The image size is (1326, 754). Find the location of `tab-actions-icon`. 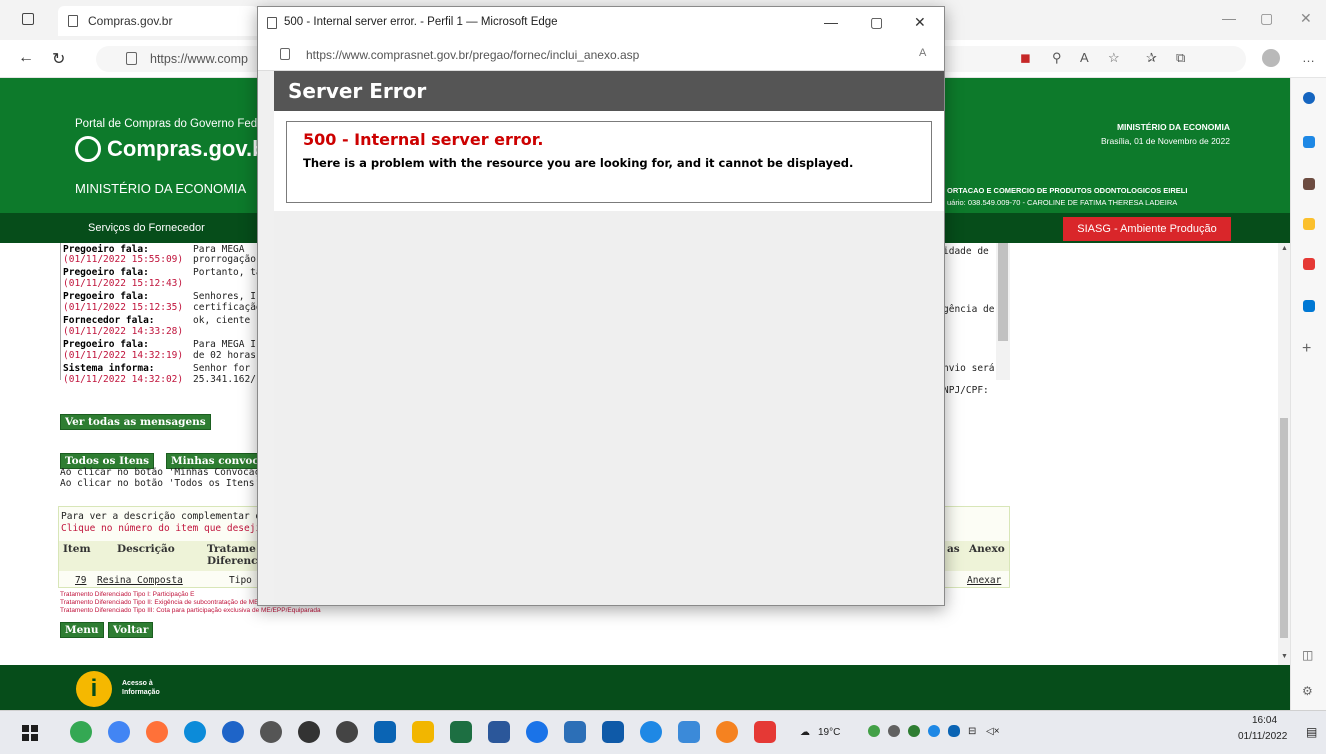

tab-actions-icon is located at coordinates (28, 19).